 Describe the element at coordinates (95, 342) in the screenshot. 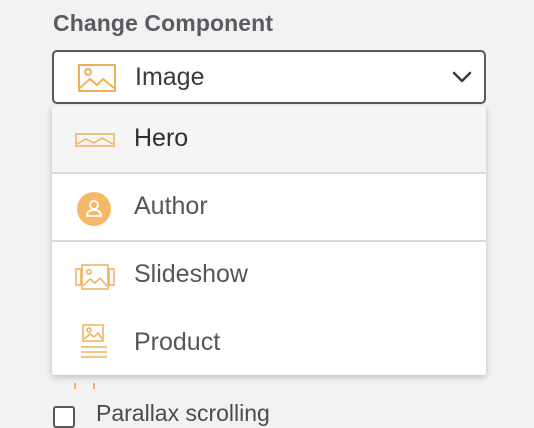

I see `product-icon` at that location.